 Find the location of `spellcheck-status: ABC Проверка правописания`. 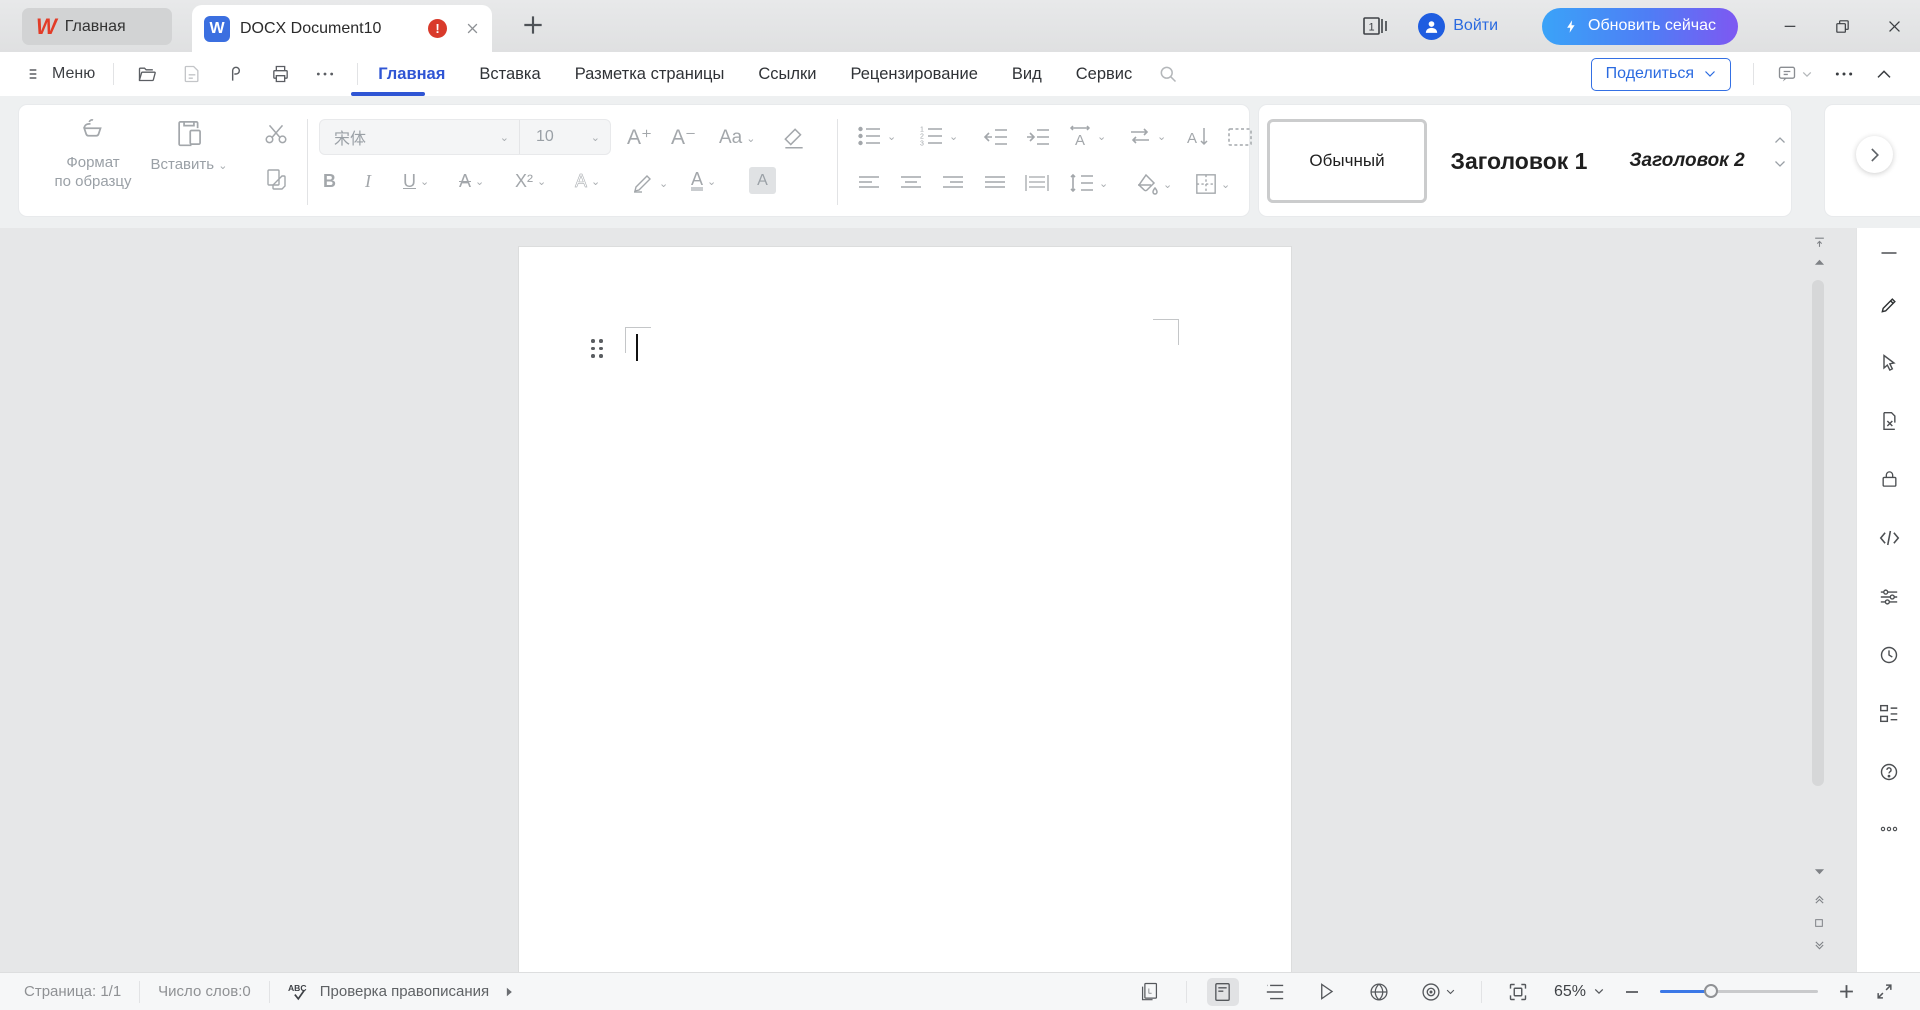

spellcheck-status: ABC Проверка правописания is located at coordinates (400, 992).